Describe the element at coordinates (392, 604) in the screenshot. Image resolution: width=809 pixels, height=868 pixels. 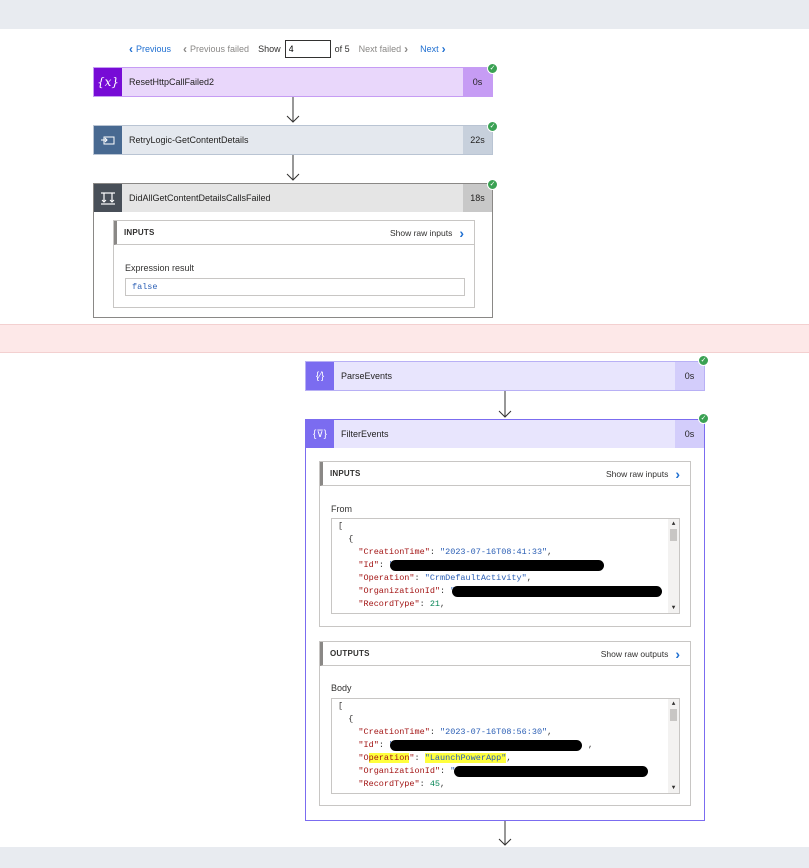
I see `json-line: "RecordType": 21,` at that location.